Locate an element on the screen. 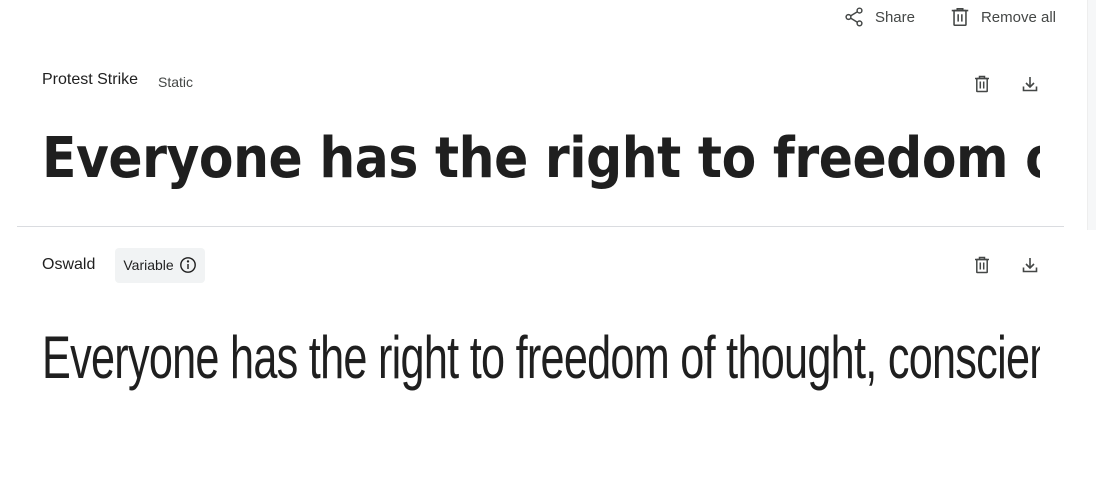 The width and height of the screenshot is (1096, 491). share-button: Share is located at coordinates (879, 17).